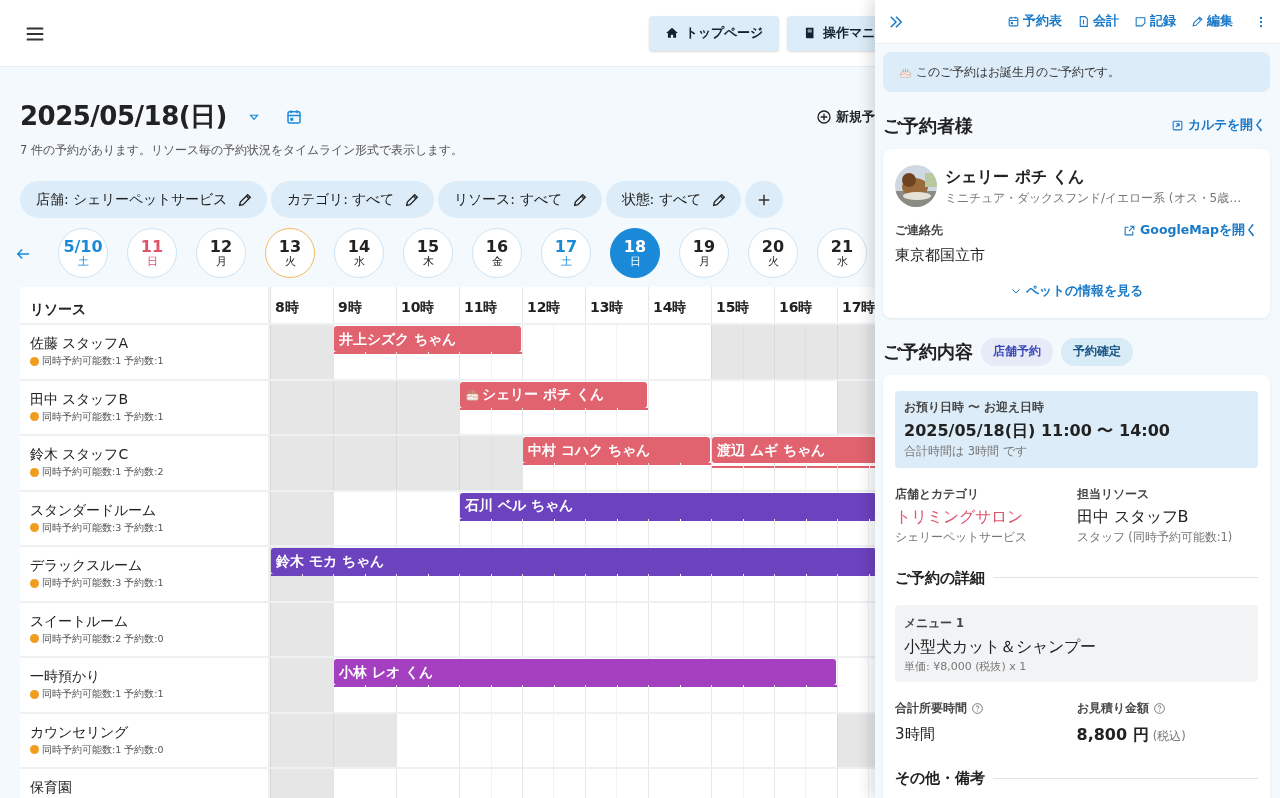  What do you see at coordinates (1112, 708) in the screenshot?
I see `field-label: お見積り金額` at bounding box center [1112, 708].